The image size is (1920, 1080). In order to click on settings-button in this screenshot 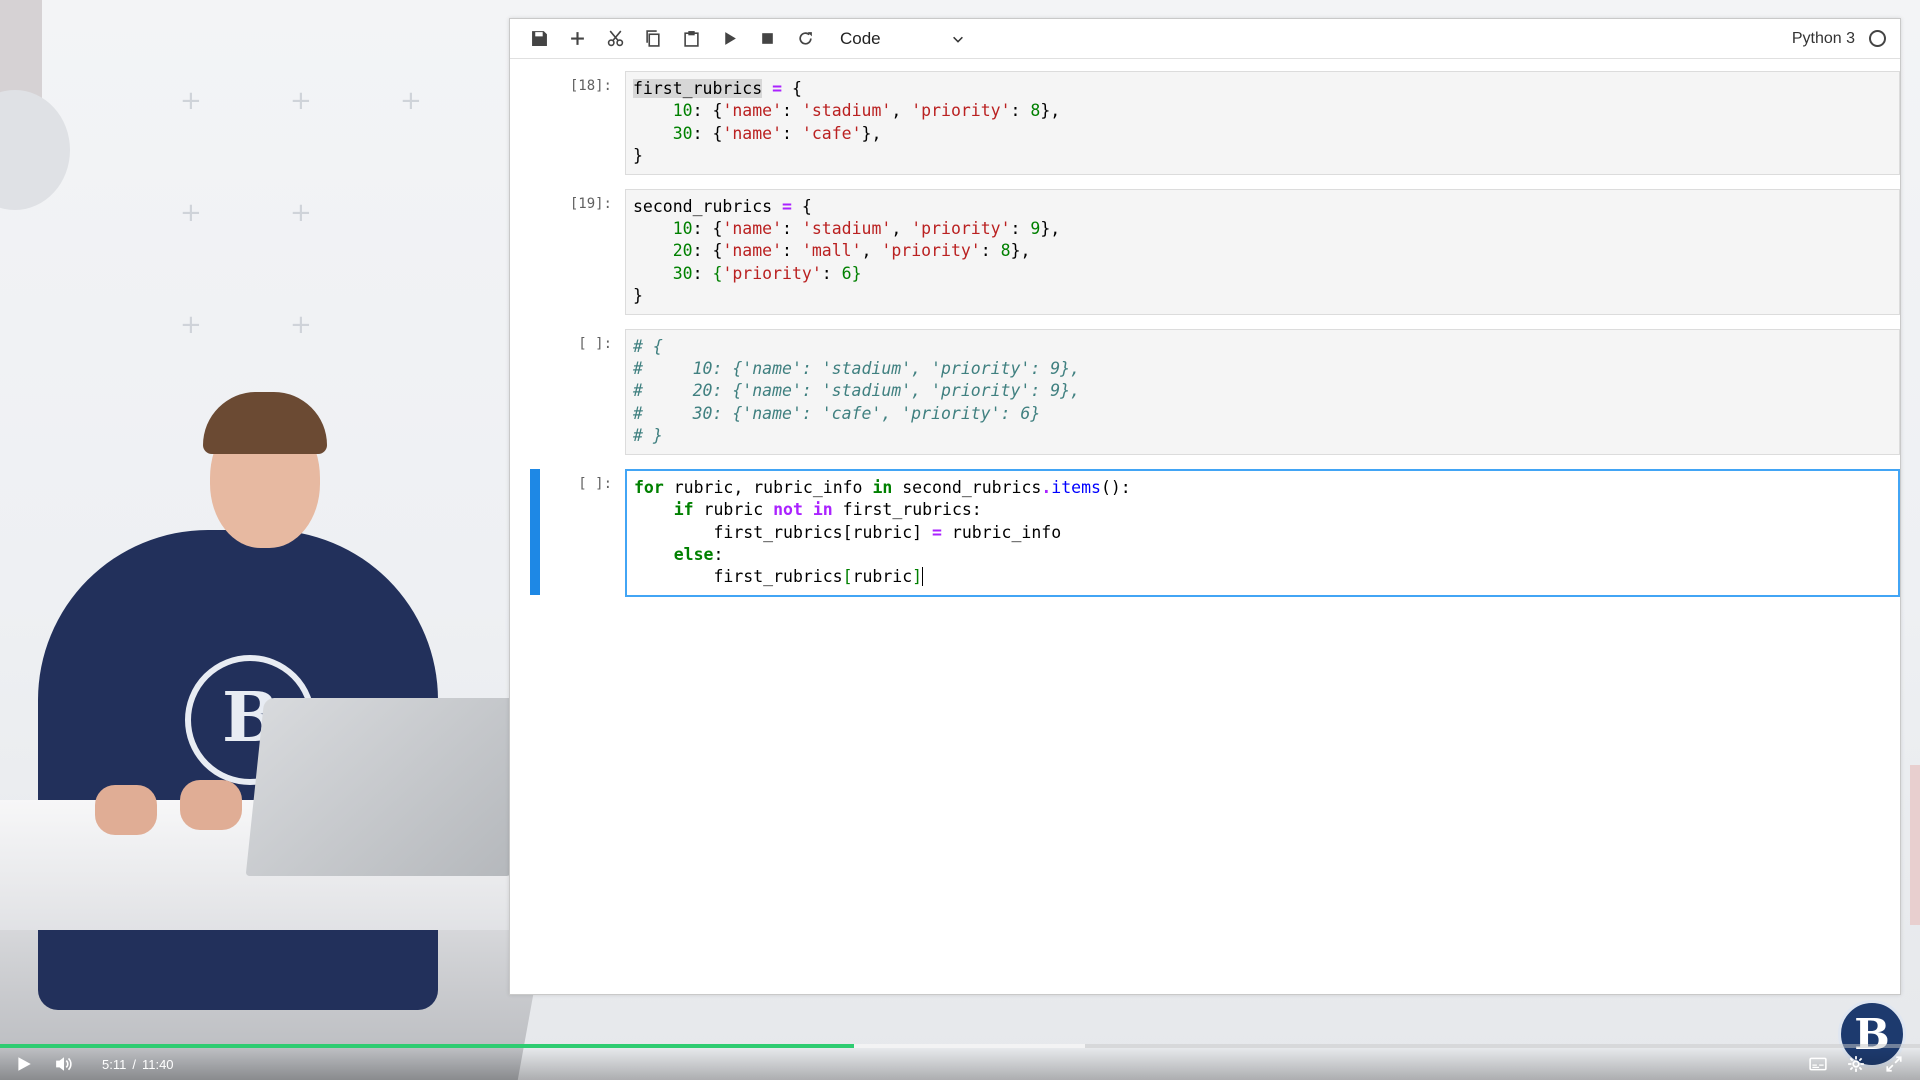, I will do `click(1856, 1064)`.